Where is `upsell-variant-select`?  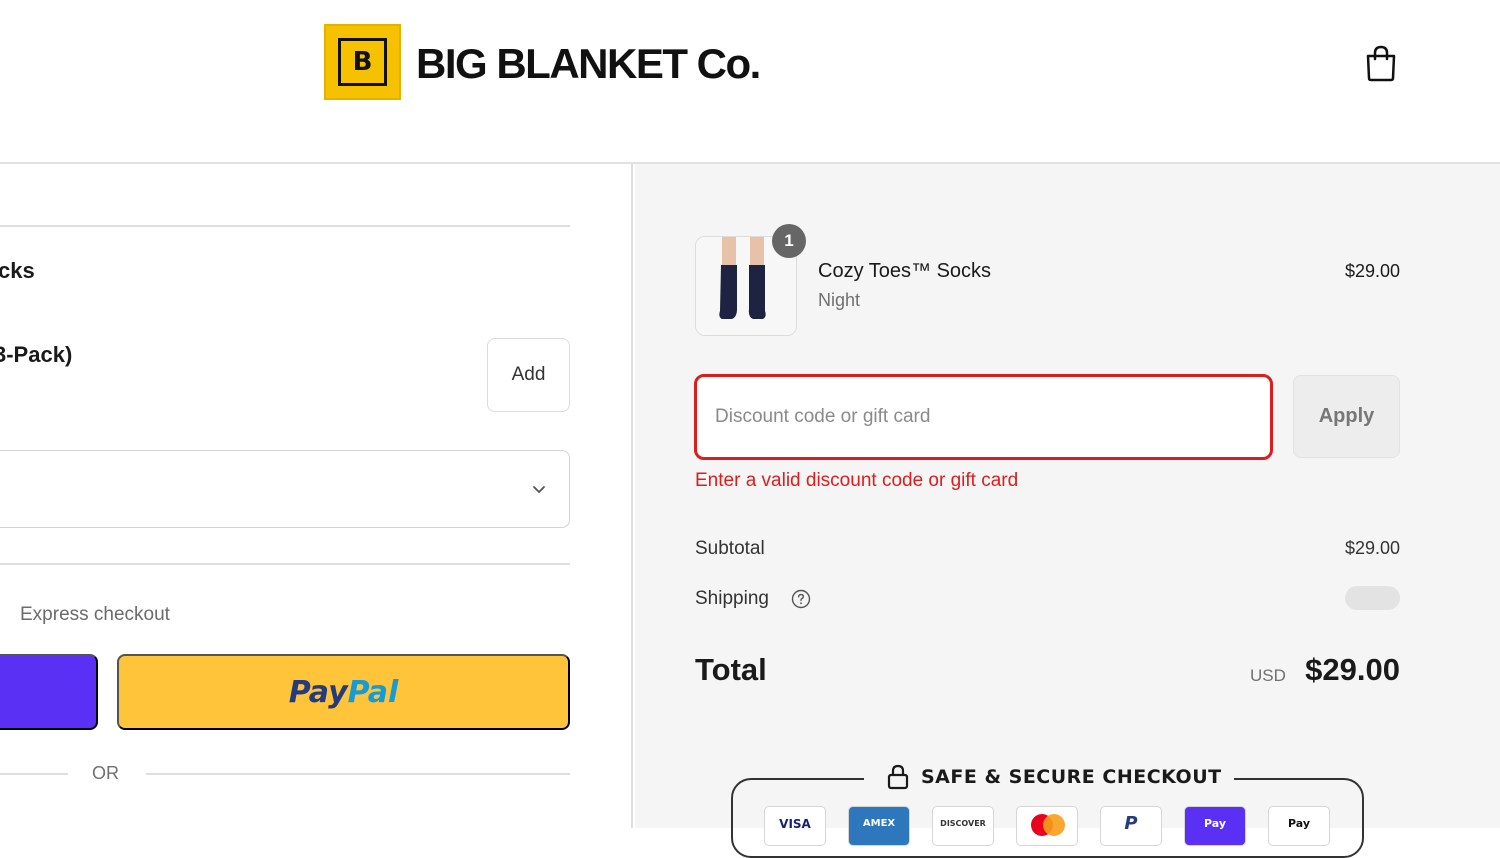 upsell-variant-select is located at coordinates (285, 489).